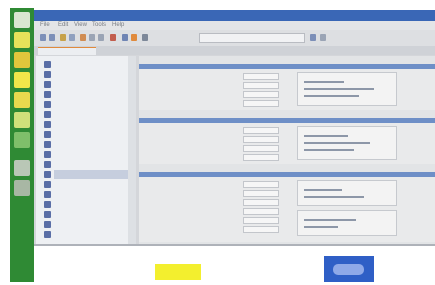 This screenshot has height=285, width=435. What do you see at coordinates (22, 168) in the screenshot?
I see `launcher-print-icon` at bounding box center [22, 168].